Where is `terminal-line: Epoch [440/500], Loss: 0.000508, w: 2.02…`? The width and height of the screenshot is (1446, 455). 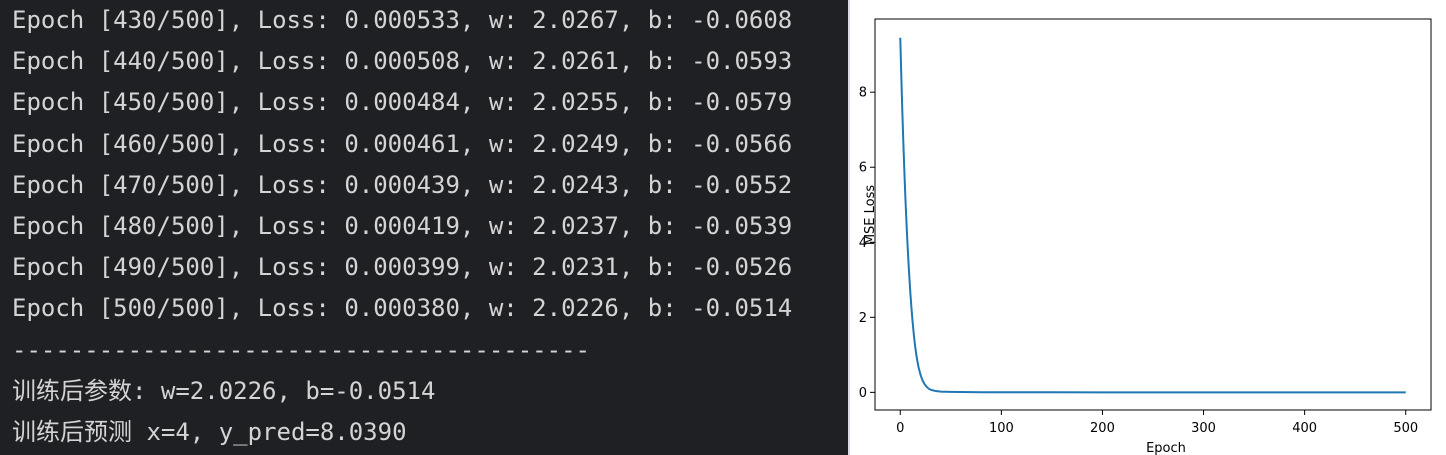 terminal-line: Epoch [440/500], Loss: 0.000508, w: 2.02… is located at coordinates (402, 61).